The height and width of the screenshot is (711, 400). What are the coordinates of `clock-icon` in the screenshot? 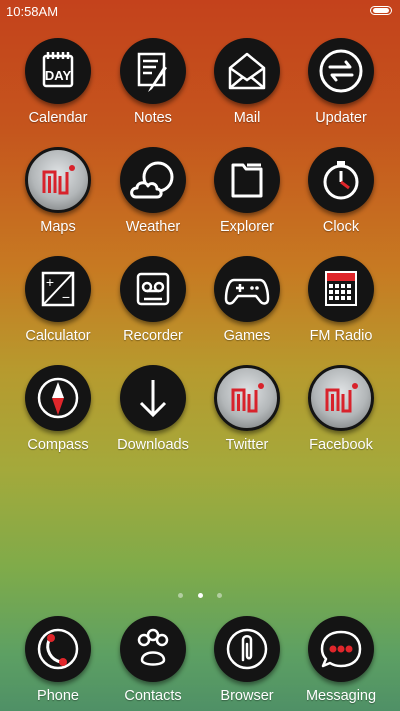 It's located at (341, 180).